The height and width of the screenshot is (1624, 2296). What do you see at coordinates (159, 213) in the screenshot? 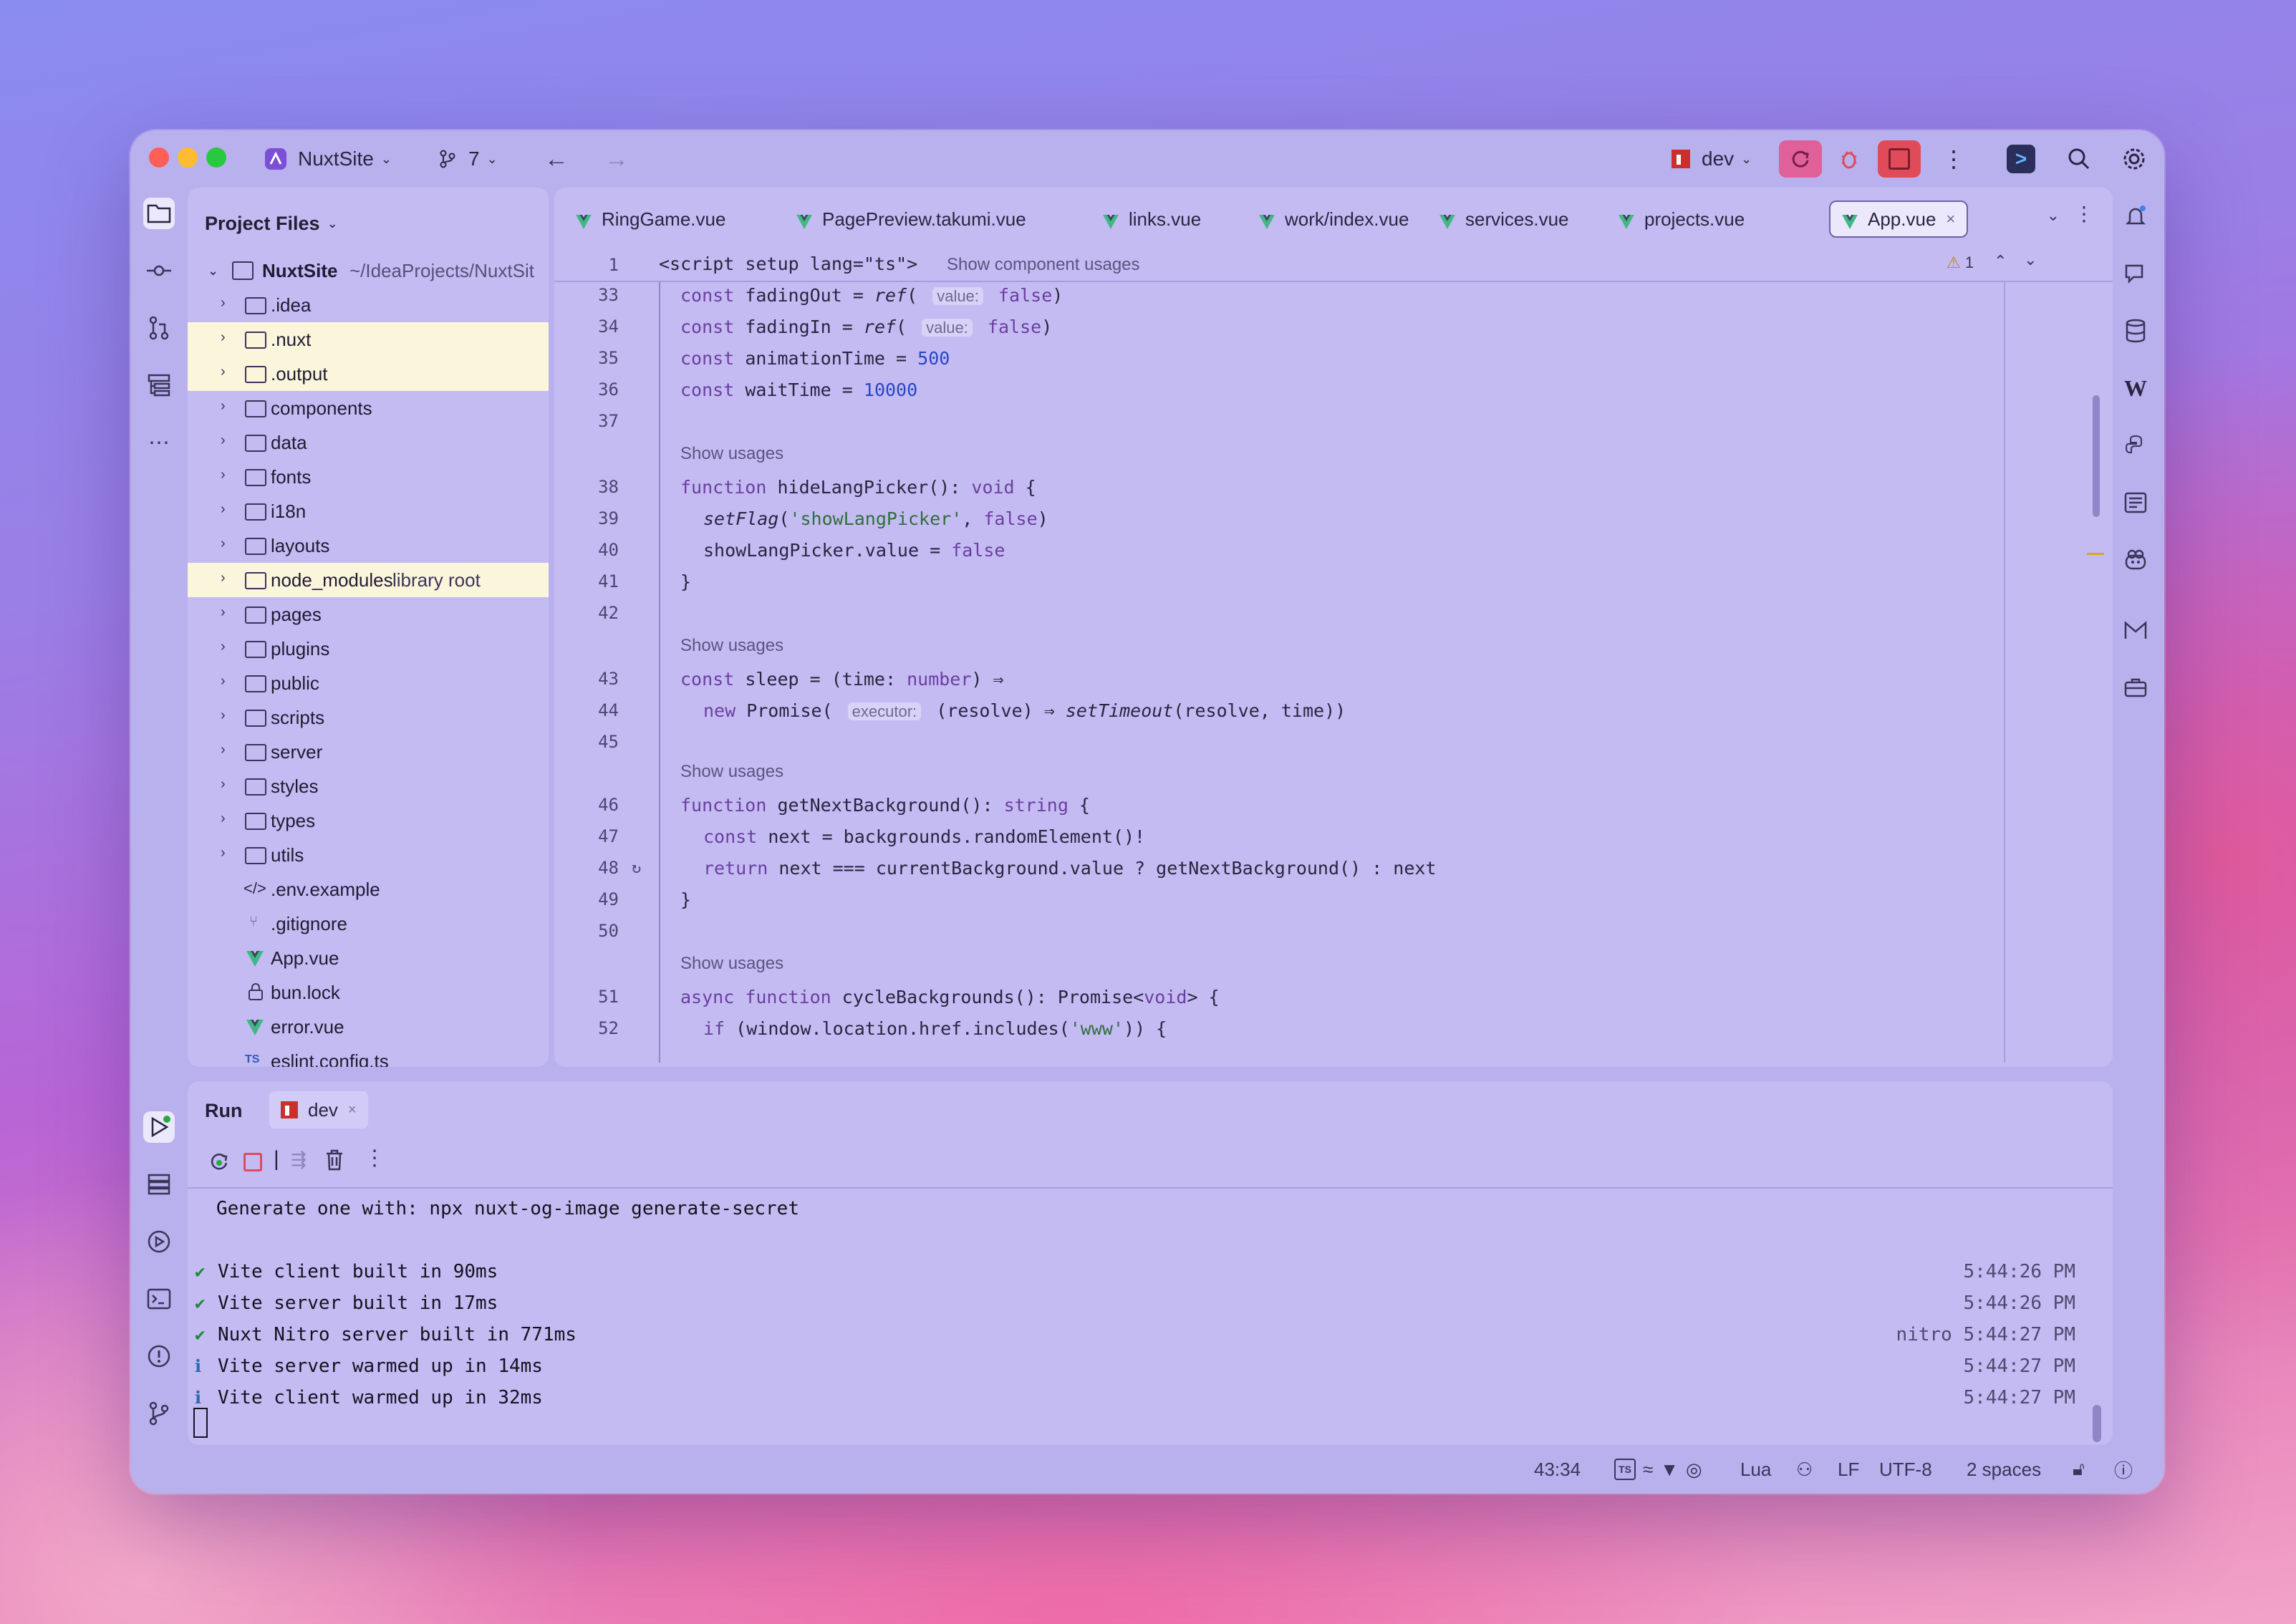
I see `project-tool-button` at bounding box center [159, 213].